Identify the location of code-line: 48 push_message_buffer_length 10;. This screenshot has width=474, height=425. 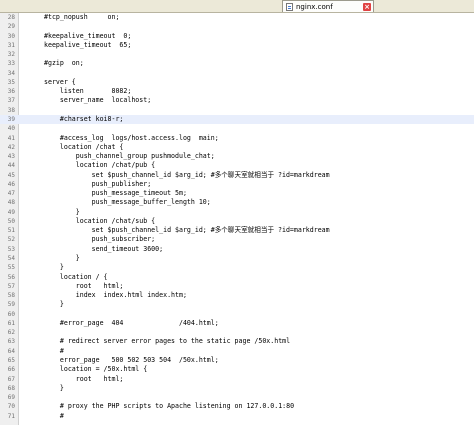
(237, 202).